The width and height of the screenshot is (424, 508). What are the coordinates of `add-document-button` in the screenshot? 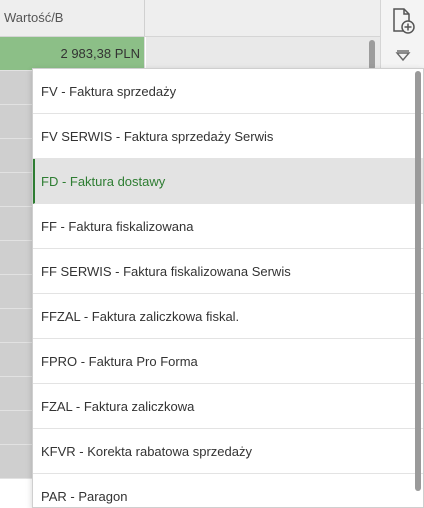 It's located at (403, 21).